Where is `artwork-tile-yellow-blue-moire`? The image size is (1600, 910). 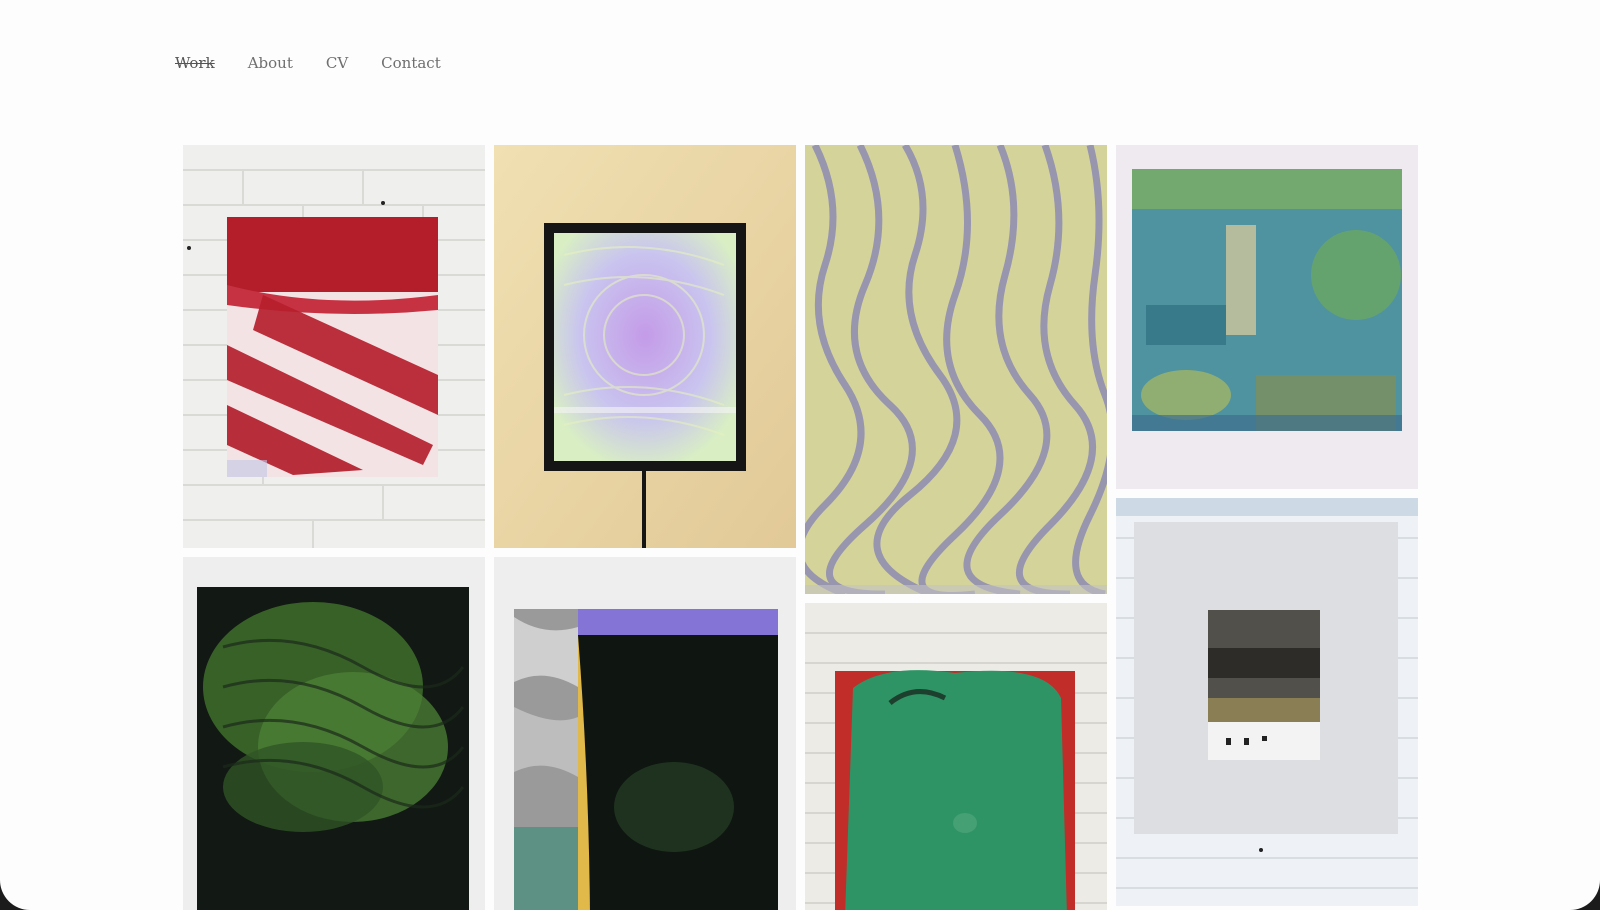 artwork-tile-yellow-blue-moire is located at coordinates (956, 369).